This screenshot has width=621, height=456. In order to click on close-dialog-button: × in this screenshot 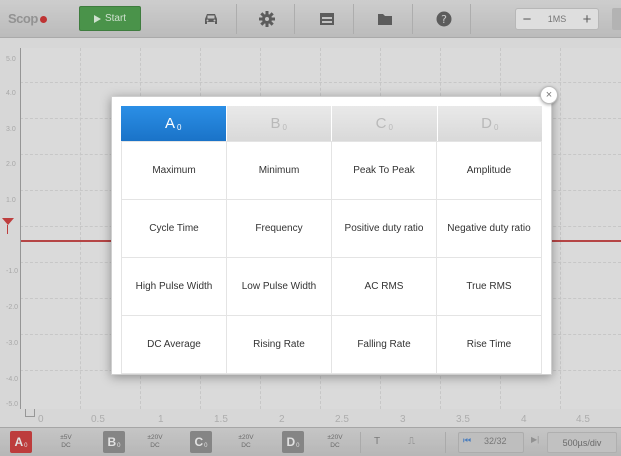, I will do `click(549, 95)`.